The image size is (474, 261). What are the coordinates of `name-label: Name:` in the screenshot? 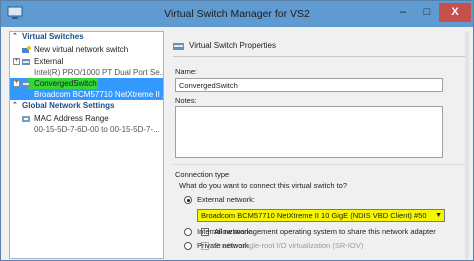 It's located at (186, 71).